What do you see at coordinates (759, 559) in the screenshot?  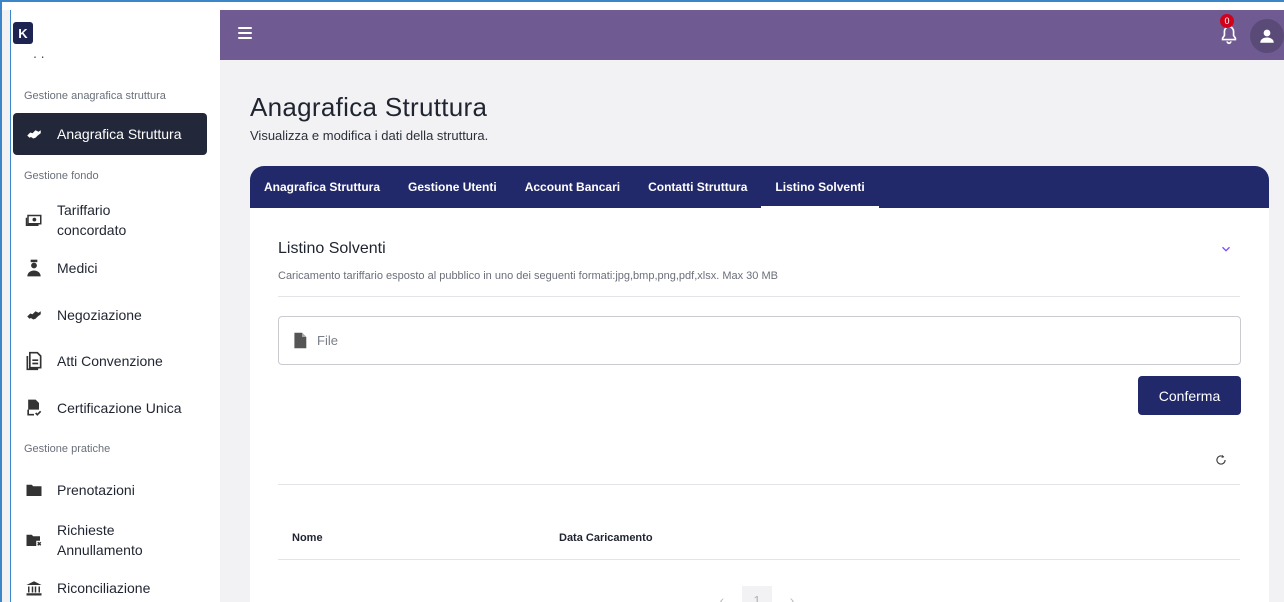 I see `table-header-divider` at bounding box center [759, 559].